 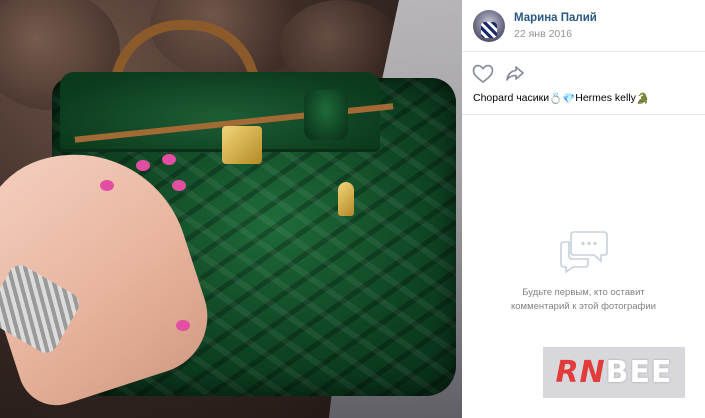 I want to click on like-button, so click(x=483, y=74).